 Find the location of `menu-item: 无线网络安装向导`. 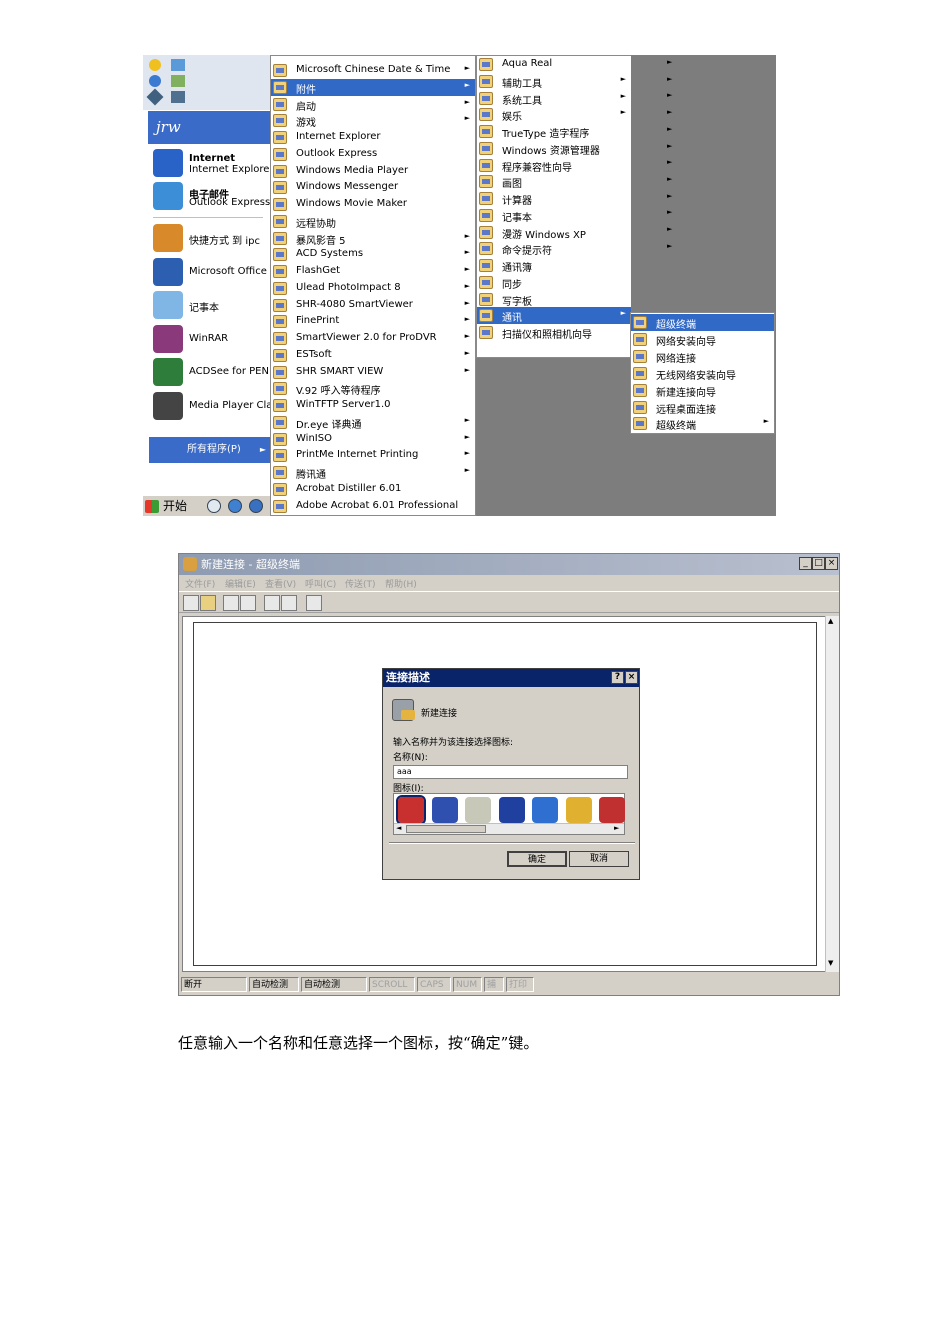

menu-item: 无线网络安装向导 is located at coordinates (702, 373).